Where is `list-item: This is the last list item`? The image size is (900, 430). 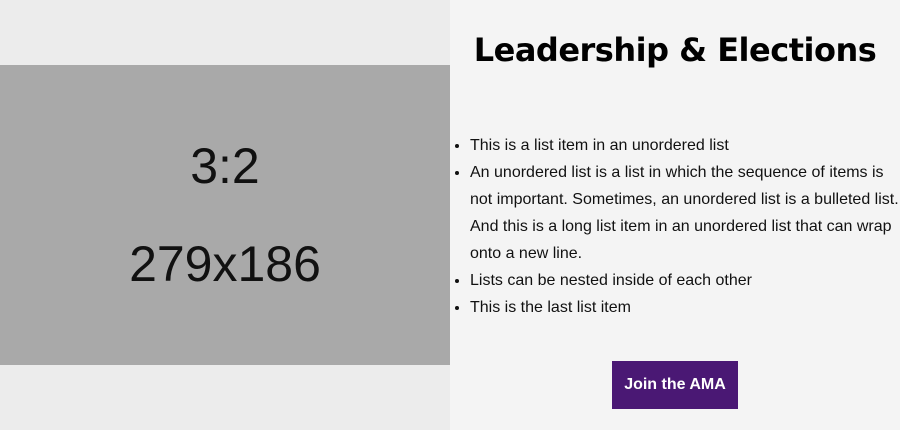
list-item: This is the last list item is located at coordinates (685, 307).